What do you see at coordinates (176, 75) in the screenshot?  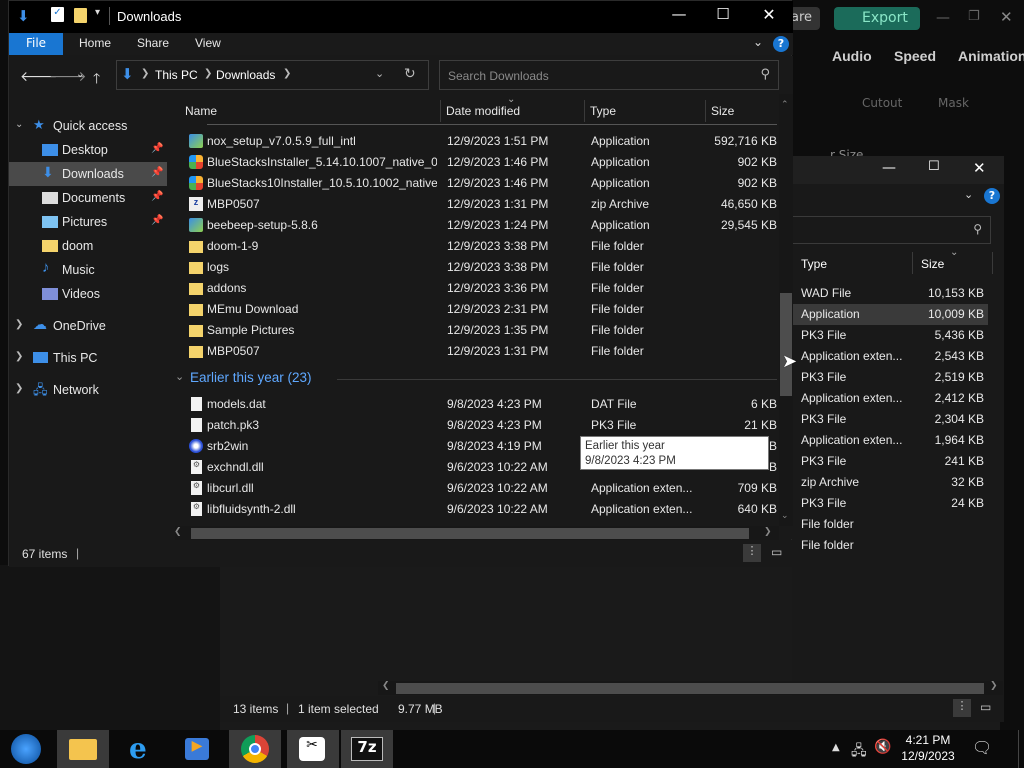 I see `breadcrumb-this-pc: This PC` at bounding box center [176, 75].